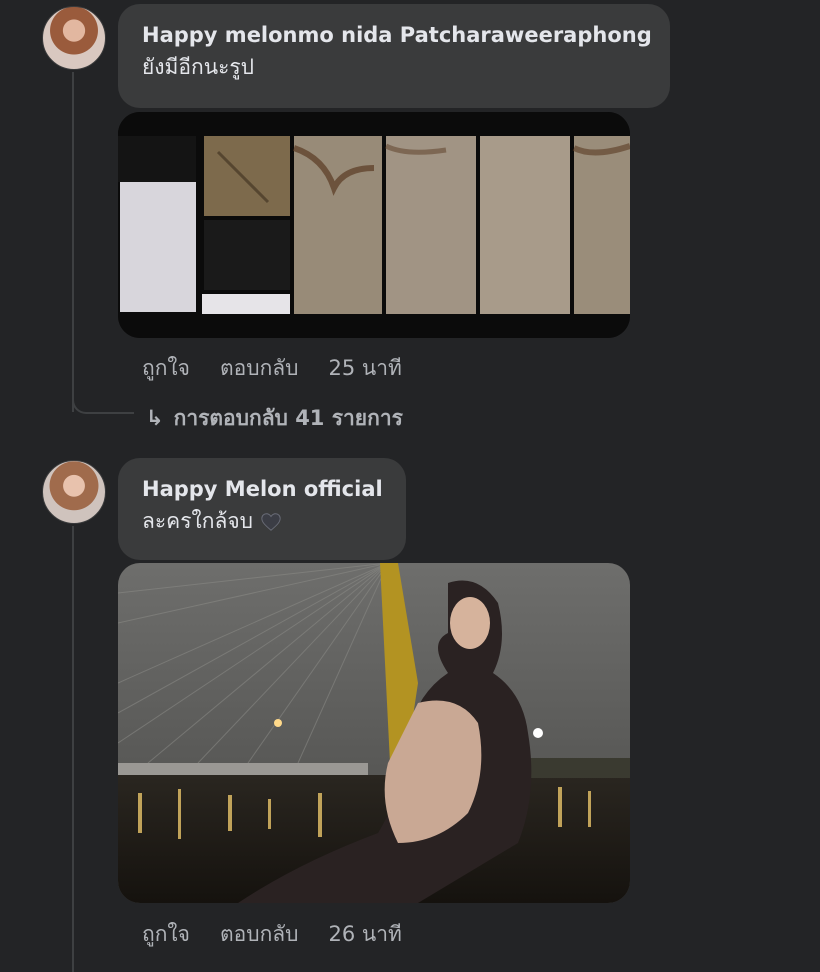  Describe the element at coordinates (288, 418) in the screenshot. I see `replies-count-label: การตอบกลับ 41 รายการ` at that location.